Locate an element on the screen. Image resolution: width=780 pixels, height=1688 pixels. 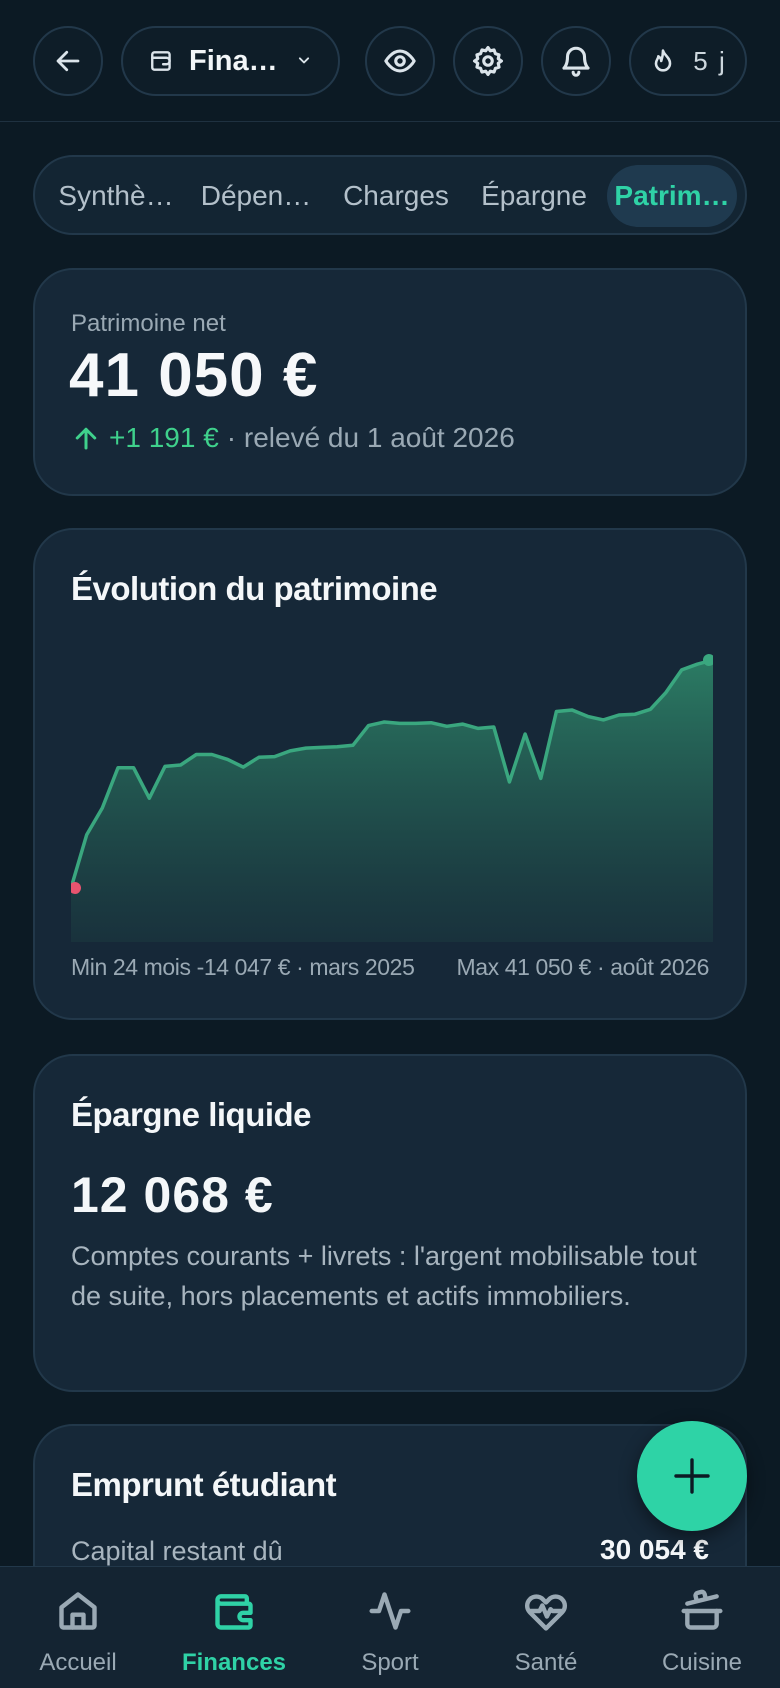
evolution-title: Évolution du patrimoine is located at coordinates (254, 588).